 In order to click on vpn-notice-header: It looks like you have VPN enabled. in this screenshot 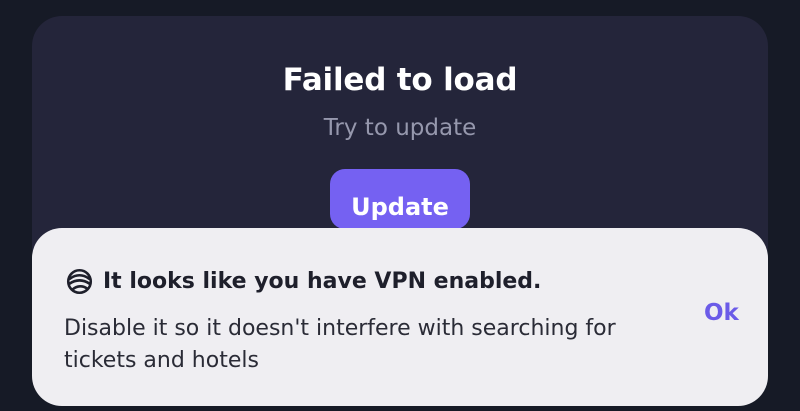, I will do `click(303, 281)`.